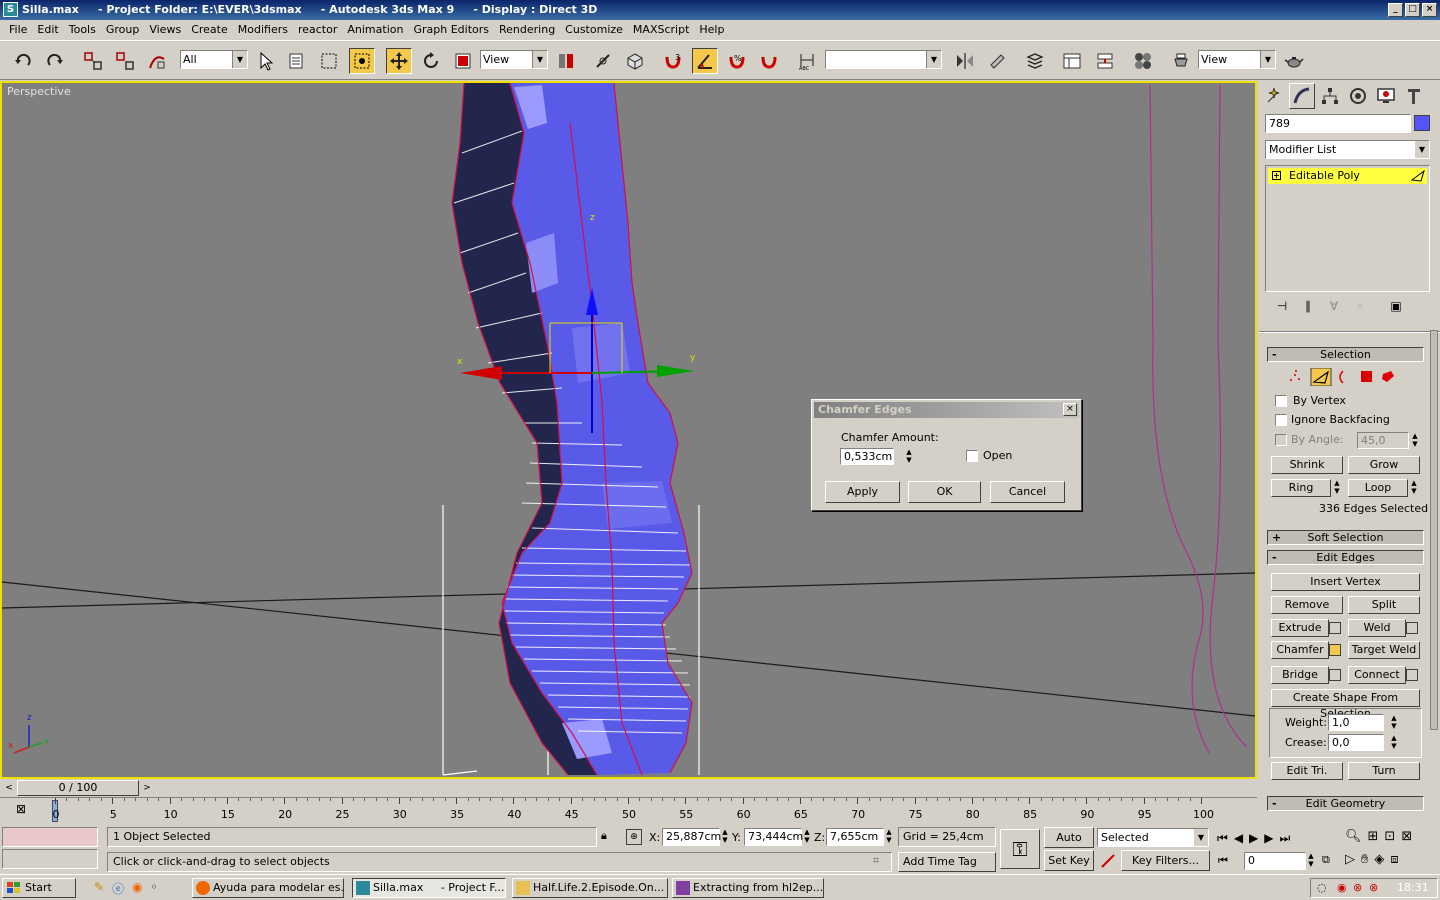 The image size is (1440, 900). I want to click on dialog-close-button: ×, so click(1070, 409).